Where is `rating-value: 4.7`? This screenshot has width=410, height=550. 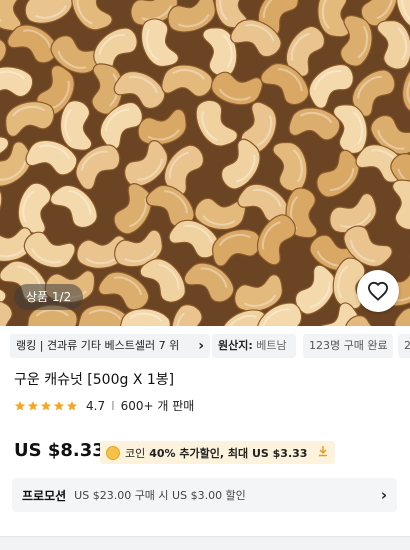 rating-value: 4.7 is located at coordinates (96, 405).